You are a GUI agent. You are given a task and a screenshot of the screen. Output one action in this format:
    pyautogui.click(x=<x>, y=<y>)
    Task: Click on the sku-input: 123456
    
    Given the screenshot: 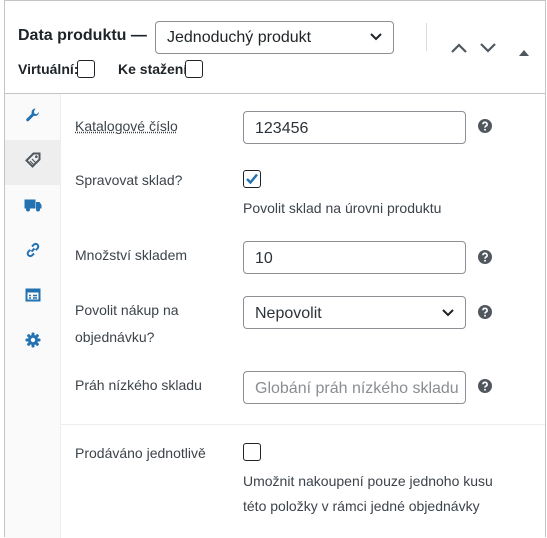 What is the action you would take?
    pyautogui.click(x=354, y=127)
    